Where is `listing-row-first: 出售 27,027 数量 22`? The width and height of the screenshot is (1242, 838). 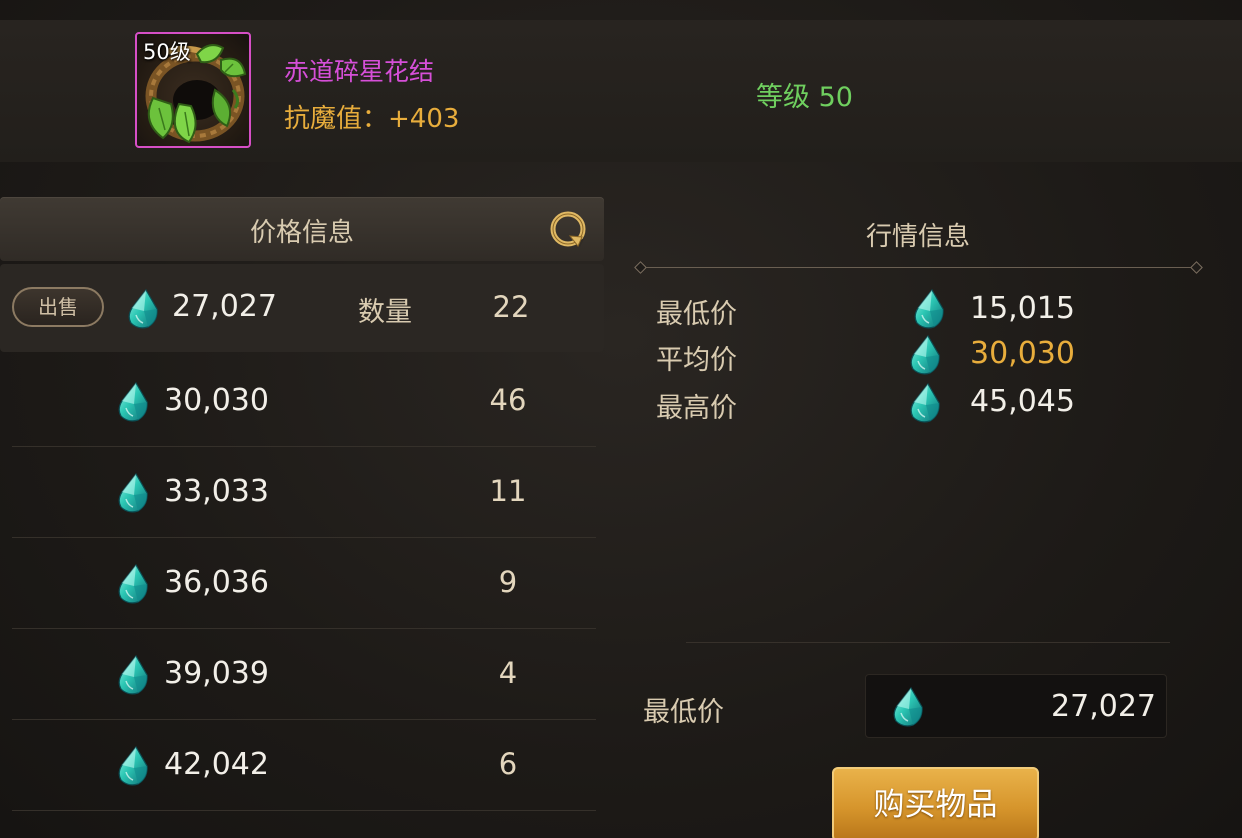 listing-row-first: 出售 27,027 数量 22 is located at coordinates (302, 308).